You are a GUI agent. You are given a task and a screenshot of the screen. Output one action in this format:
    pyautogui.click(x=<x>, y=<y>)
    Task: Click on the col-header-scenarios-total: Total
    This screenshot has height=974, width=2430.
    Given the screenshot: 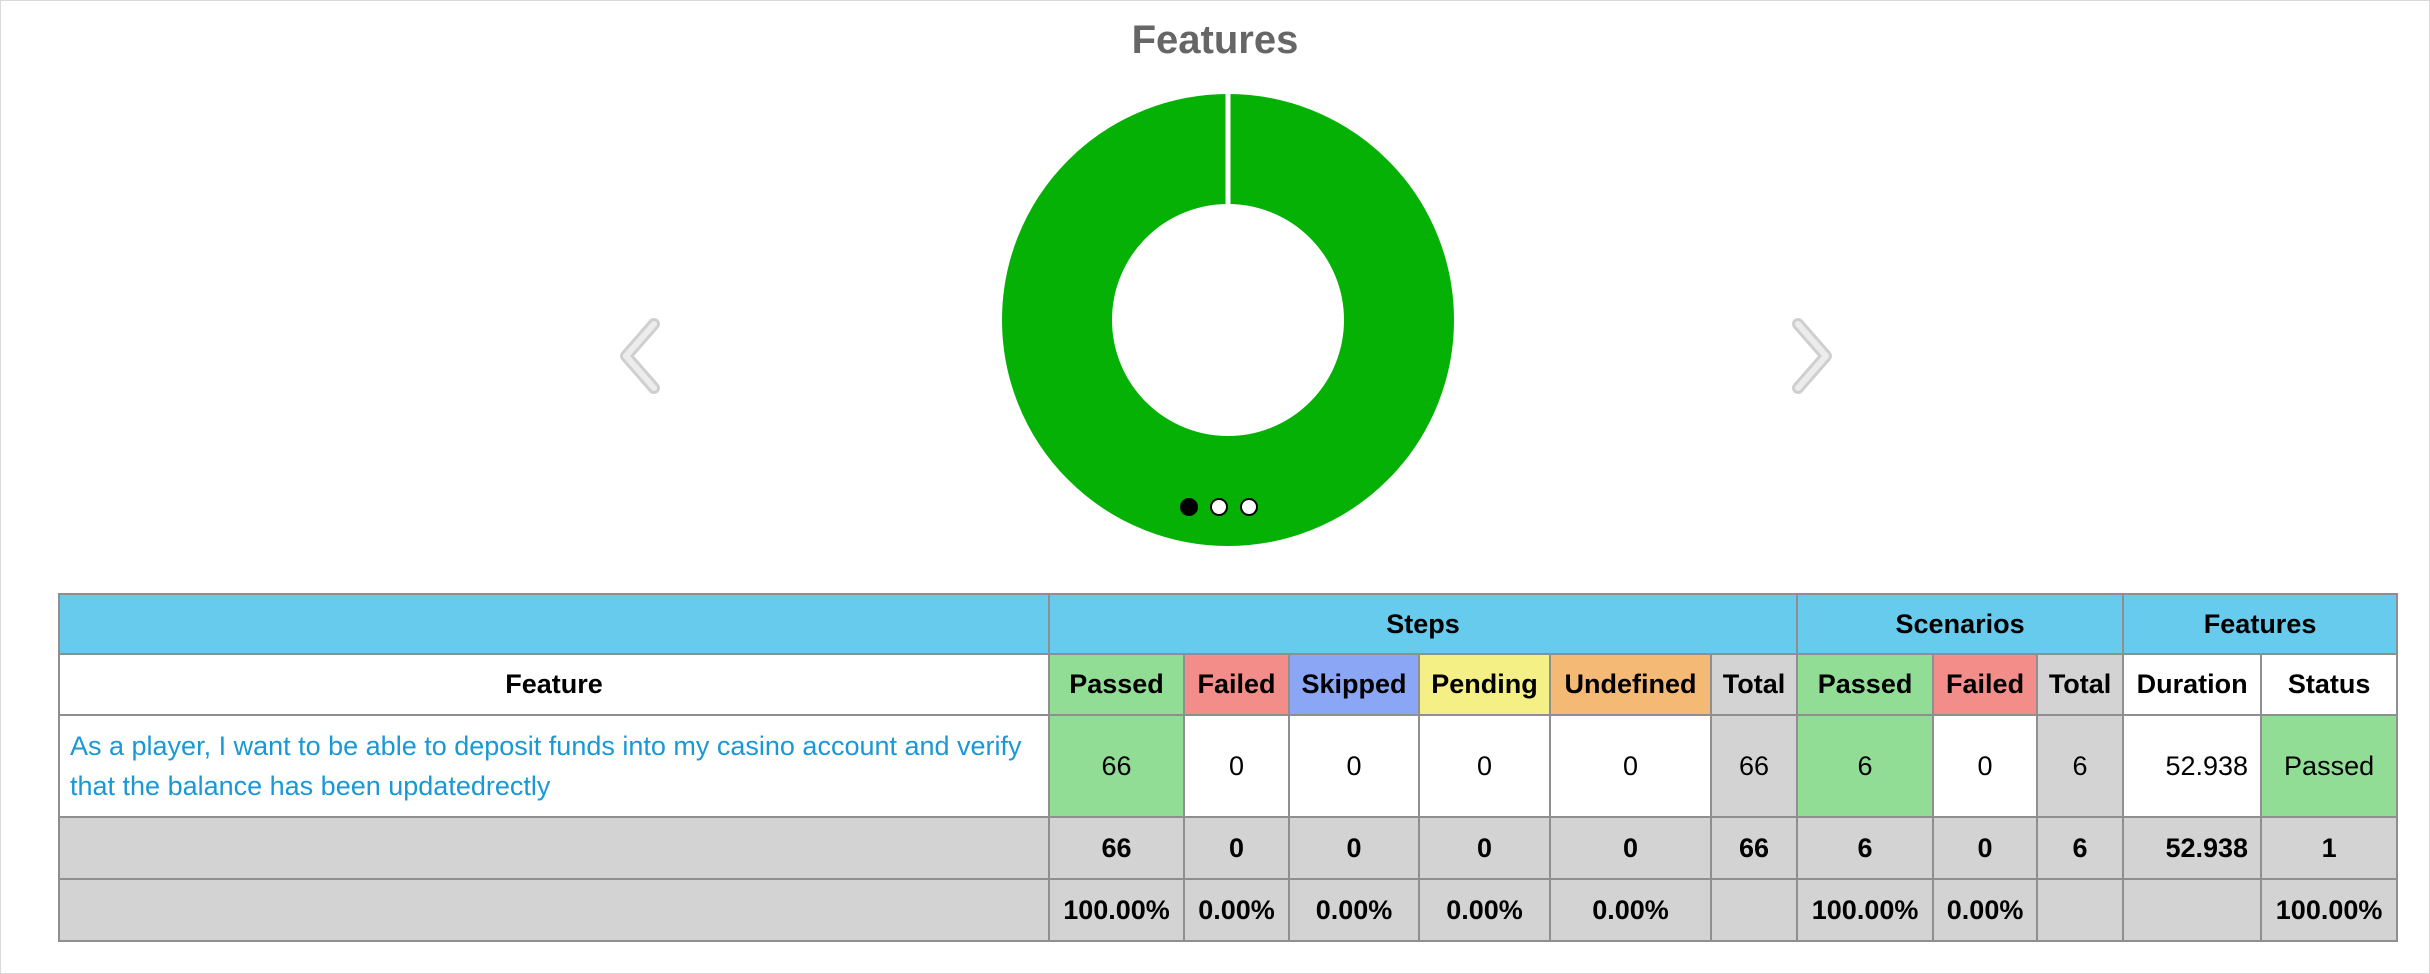 What is the action you would take?
    pyautogui.click(x=2080, y=684)
    